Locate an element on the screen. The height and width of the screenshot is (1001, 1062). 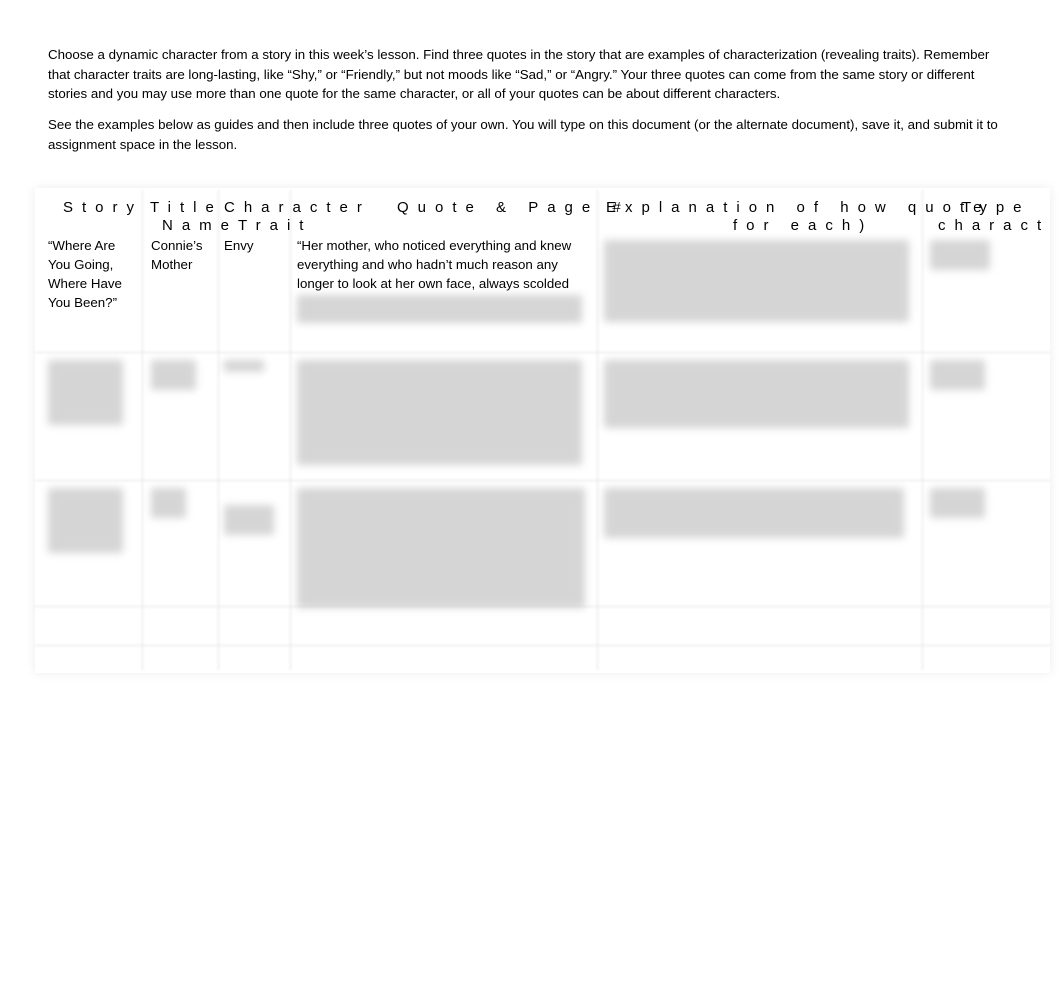
header-quote: Quote & Page # is located at coordinates (513, 207).